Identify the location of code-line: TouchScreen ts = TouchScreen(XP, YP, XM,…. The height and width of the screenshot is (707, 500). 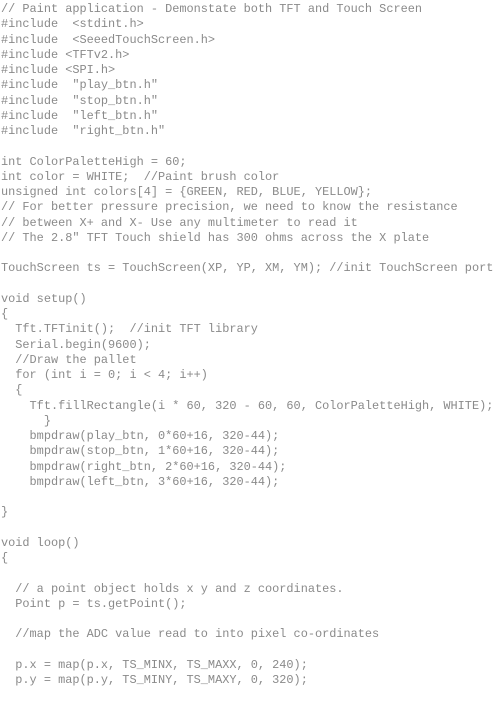
(250, 268).